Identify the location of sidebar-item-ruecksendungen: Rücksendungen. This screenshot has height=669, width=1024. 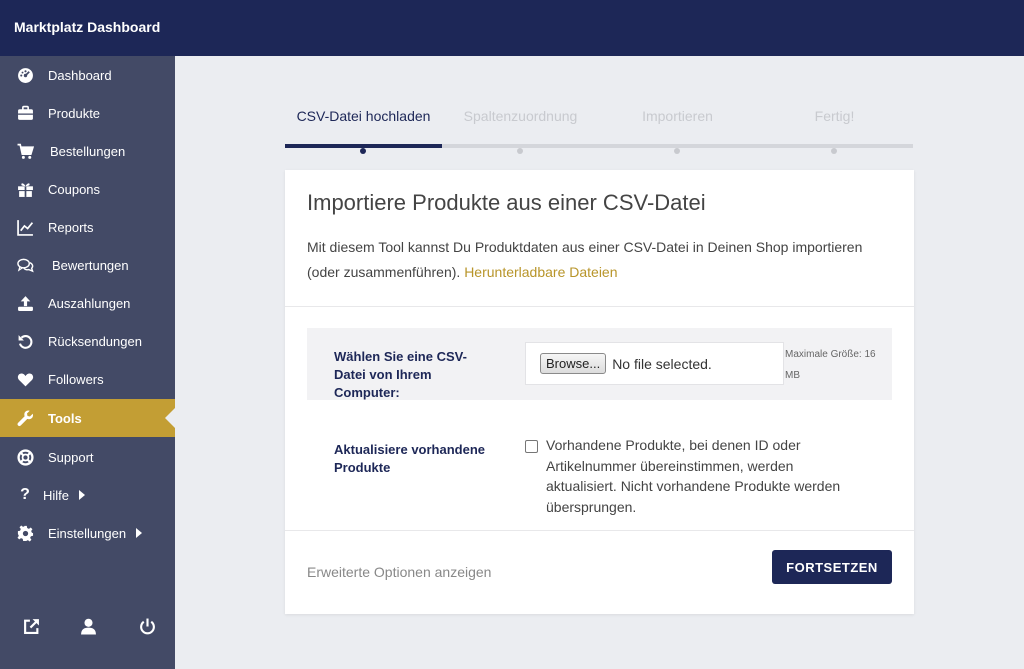
(87, 341).